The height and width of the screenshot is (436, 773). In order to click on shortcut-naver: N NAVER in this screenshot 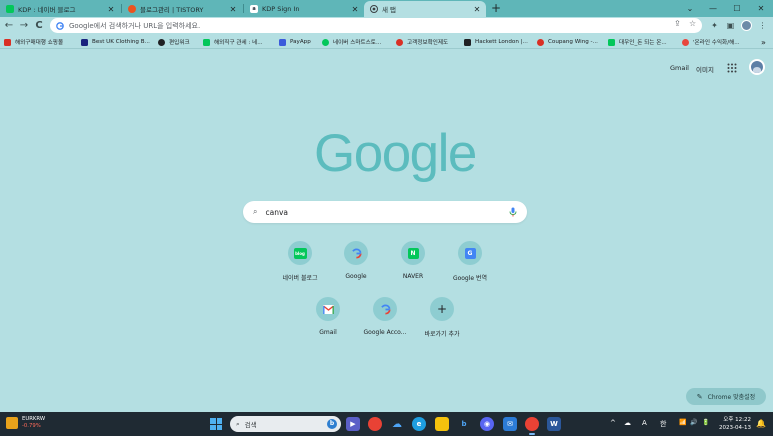, I will do `click(413, 260)`.